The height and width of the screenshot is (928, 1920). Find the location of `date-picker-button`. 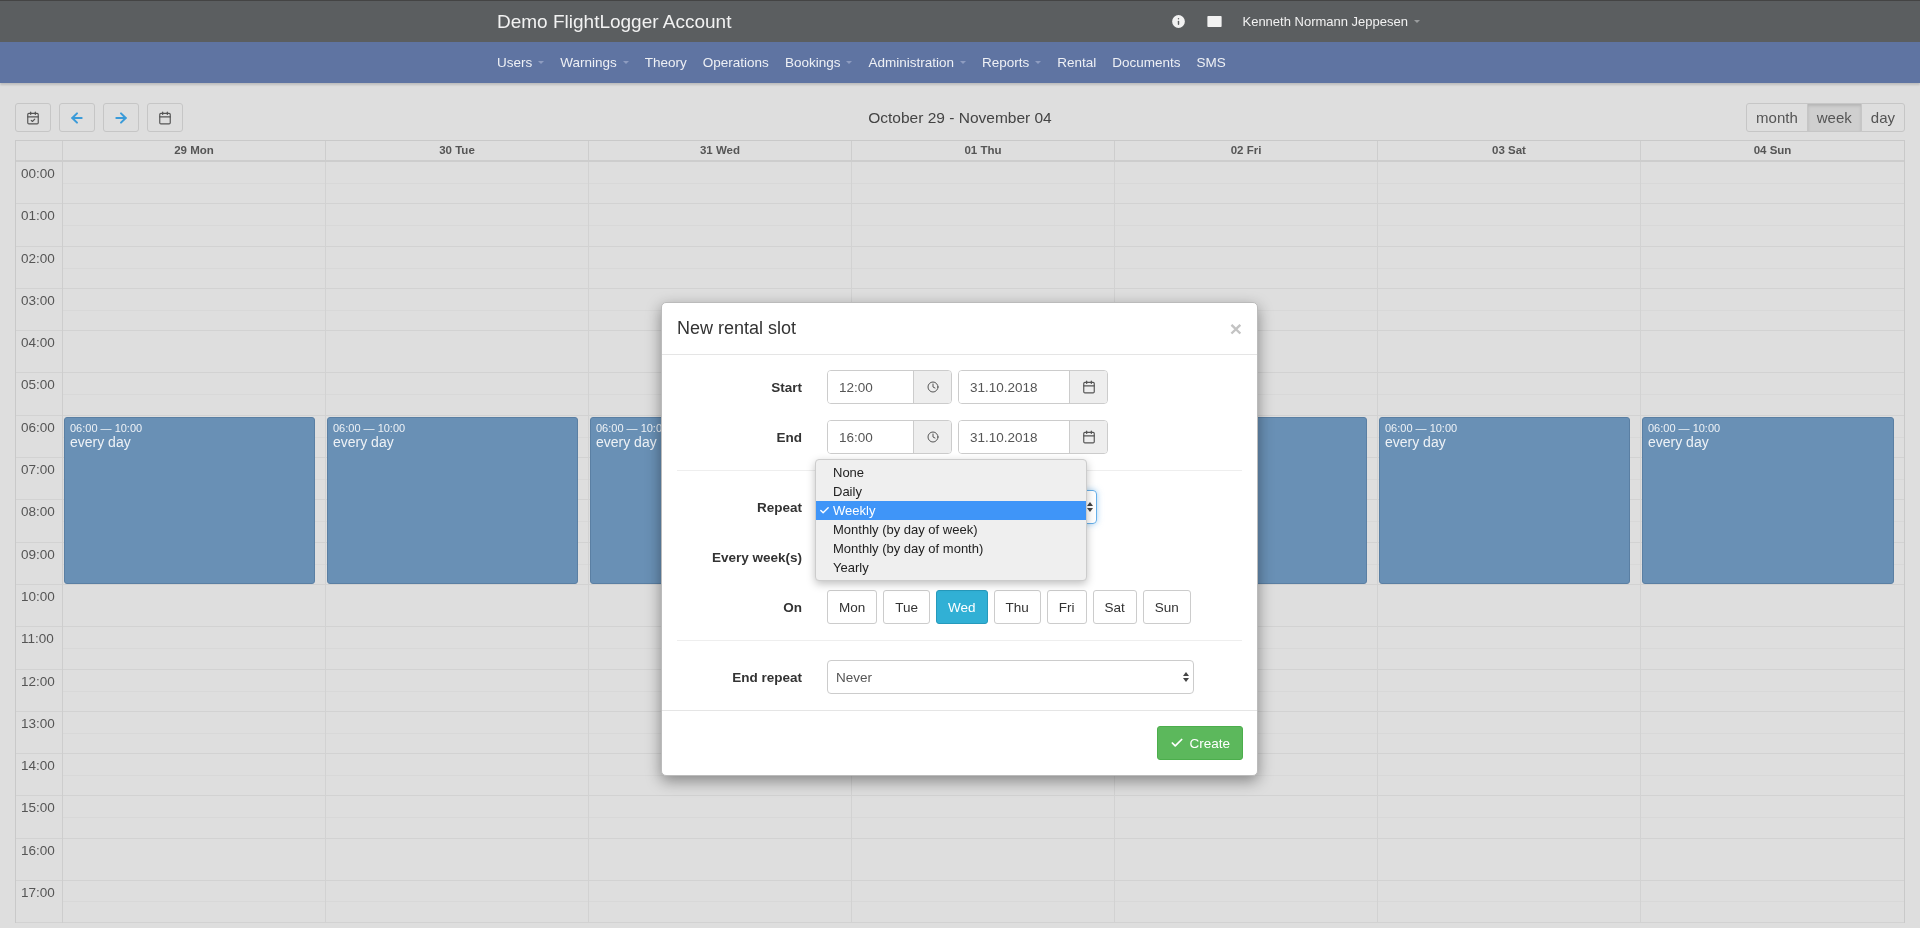

date-picker-button is located at coordinates (165, 117).